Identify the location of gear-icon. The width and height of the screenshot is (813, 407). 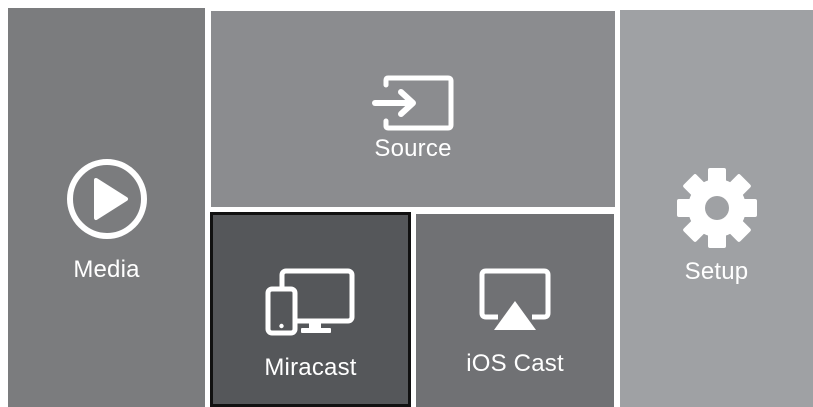
(717, 208).